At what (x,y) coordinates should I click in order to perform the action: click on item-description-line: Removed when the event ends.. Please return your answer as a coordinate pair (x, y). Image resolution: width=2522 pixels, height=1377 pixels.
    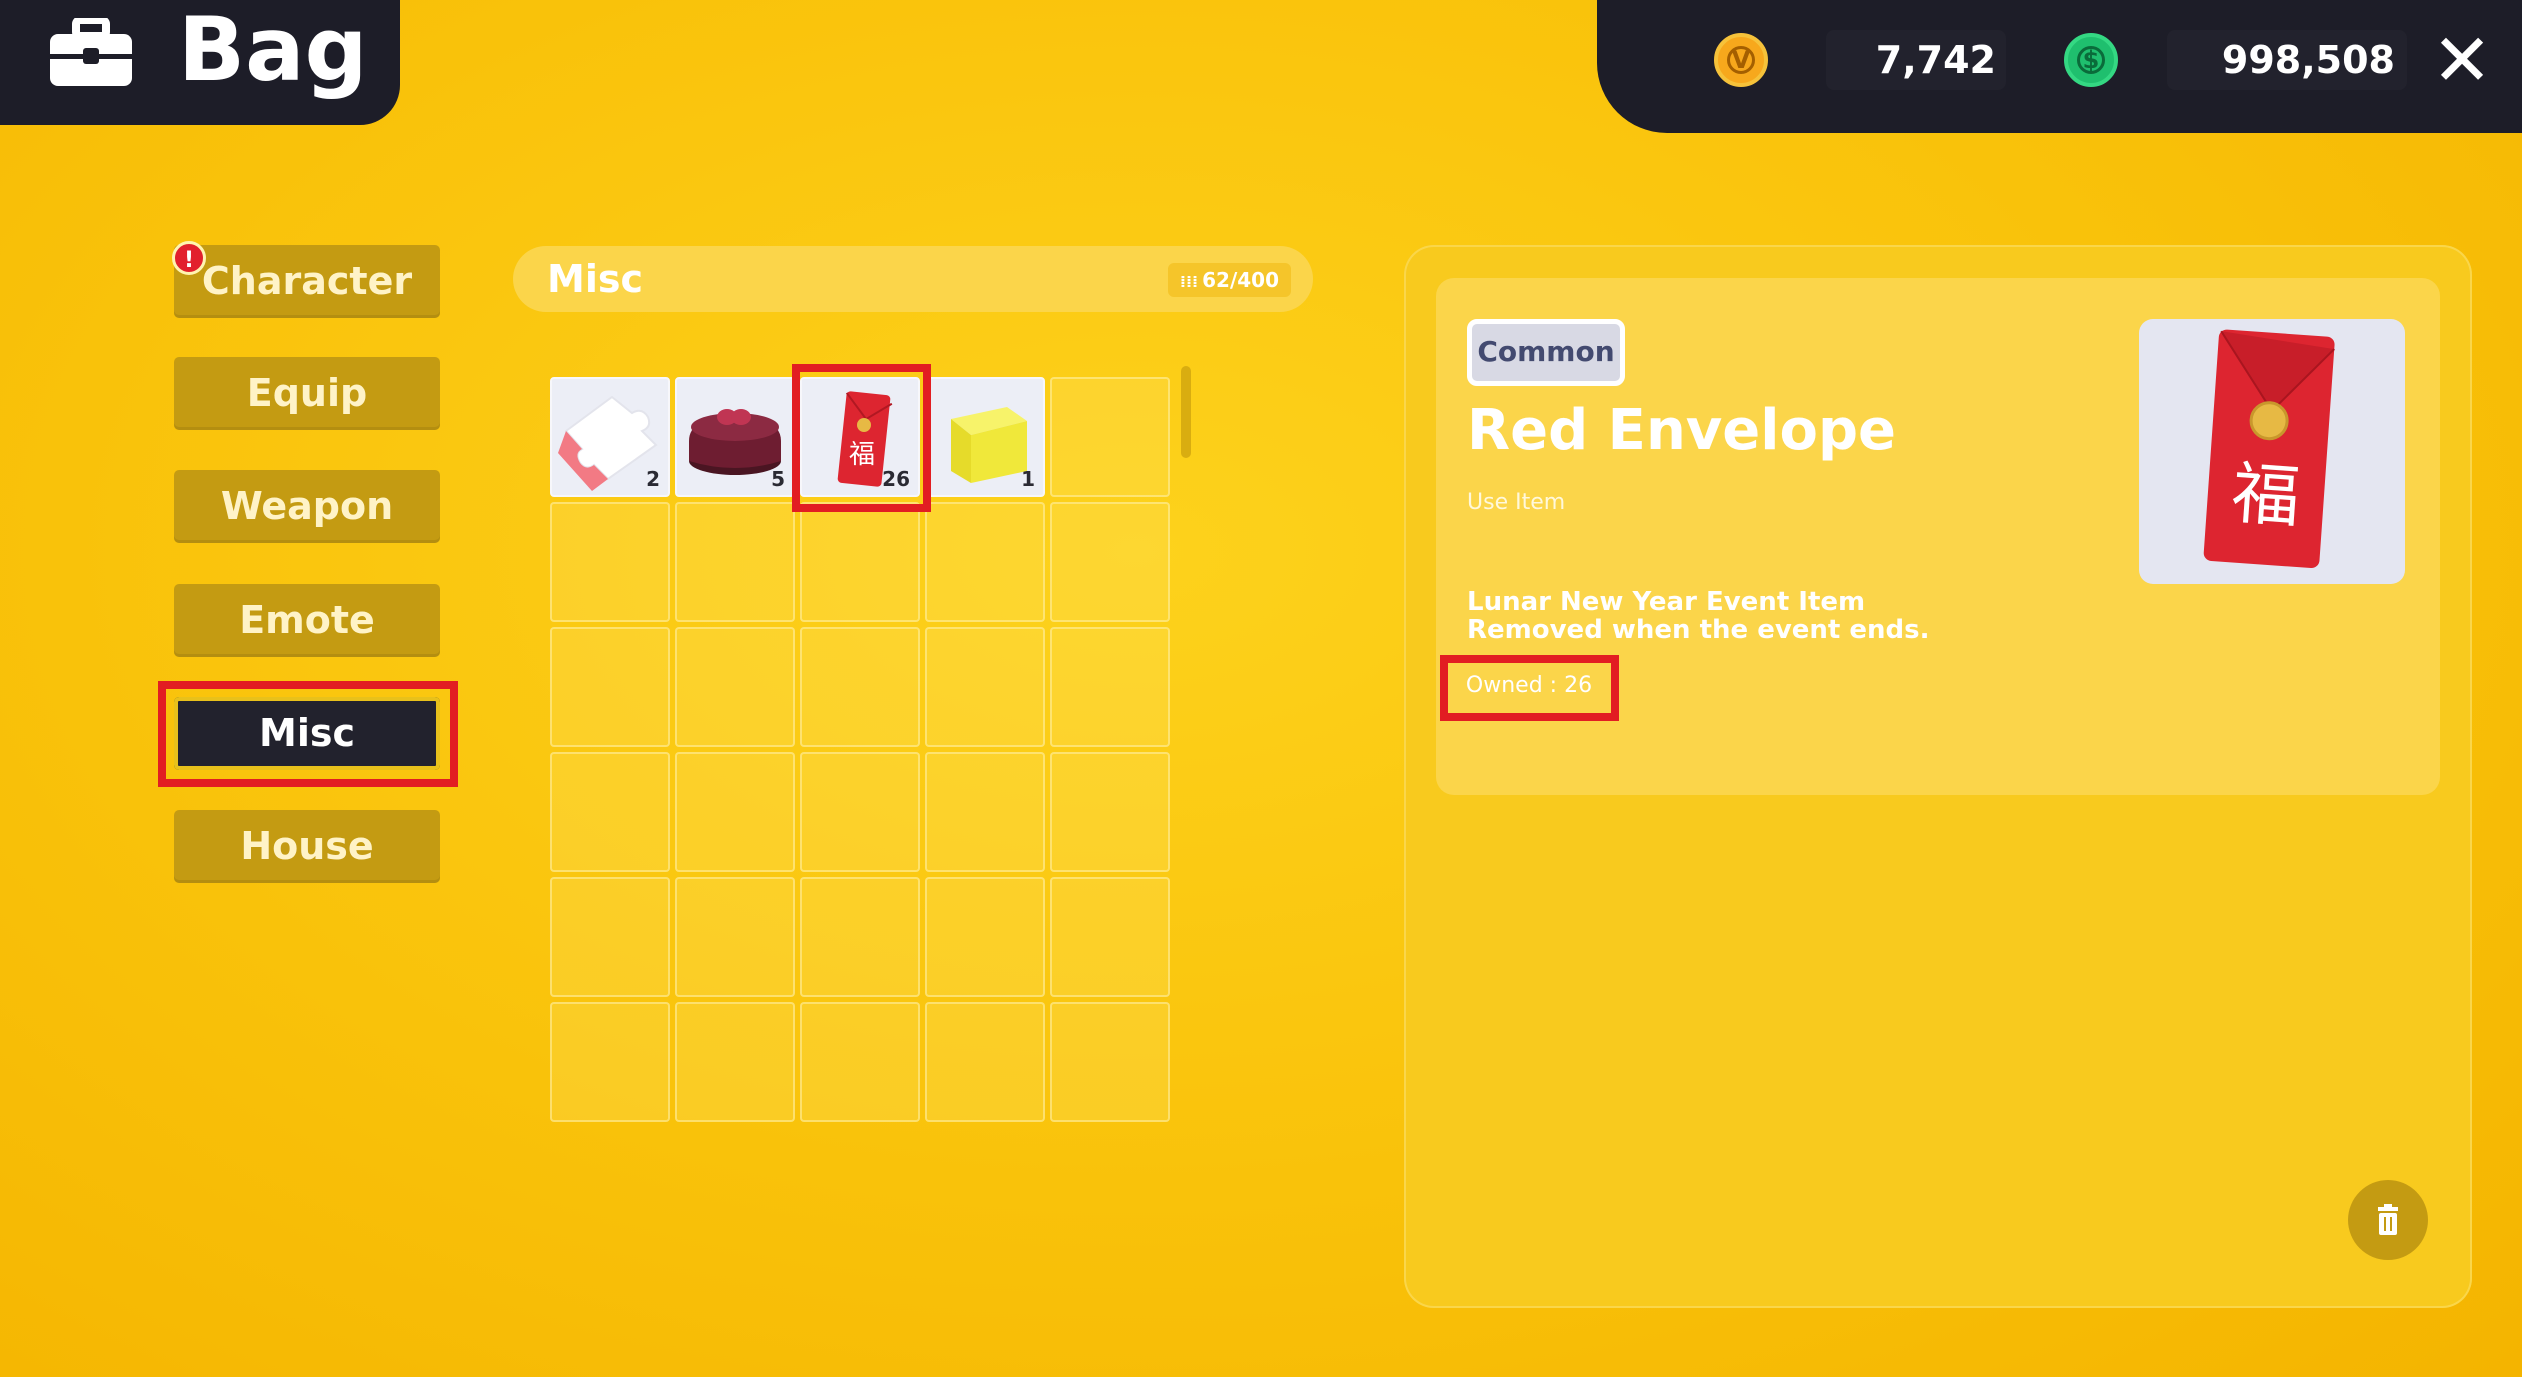
    Looking at the image, I should click on (1698, 630).